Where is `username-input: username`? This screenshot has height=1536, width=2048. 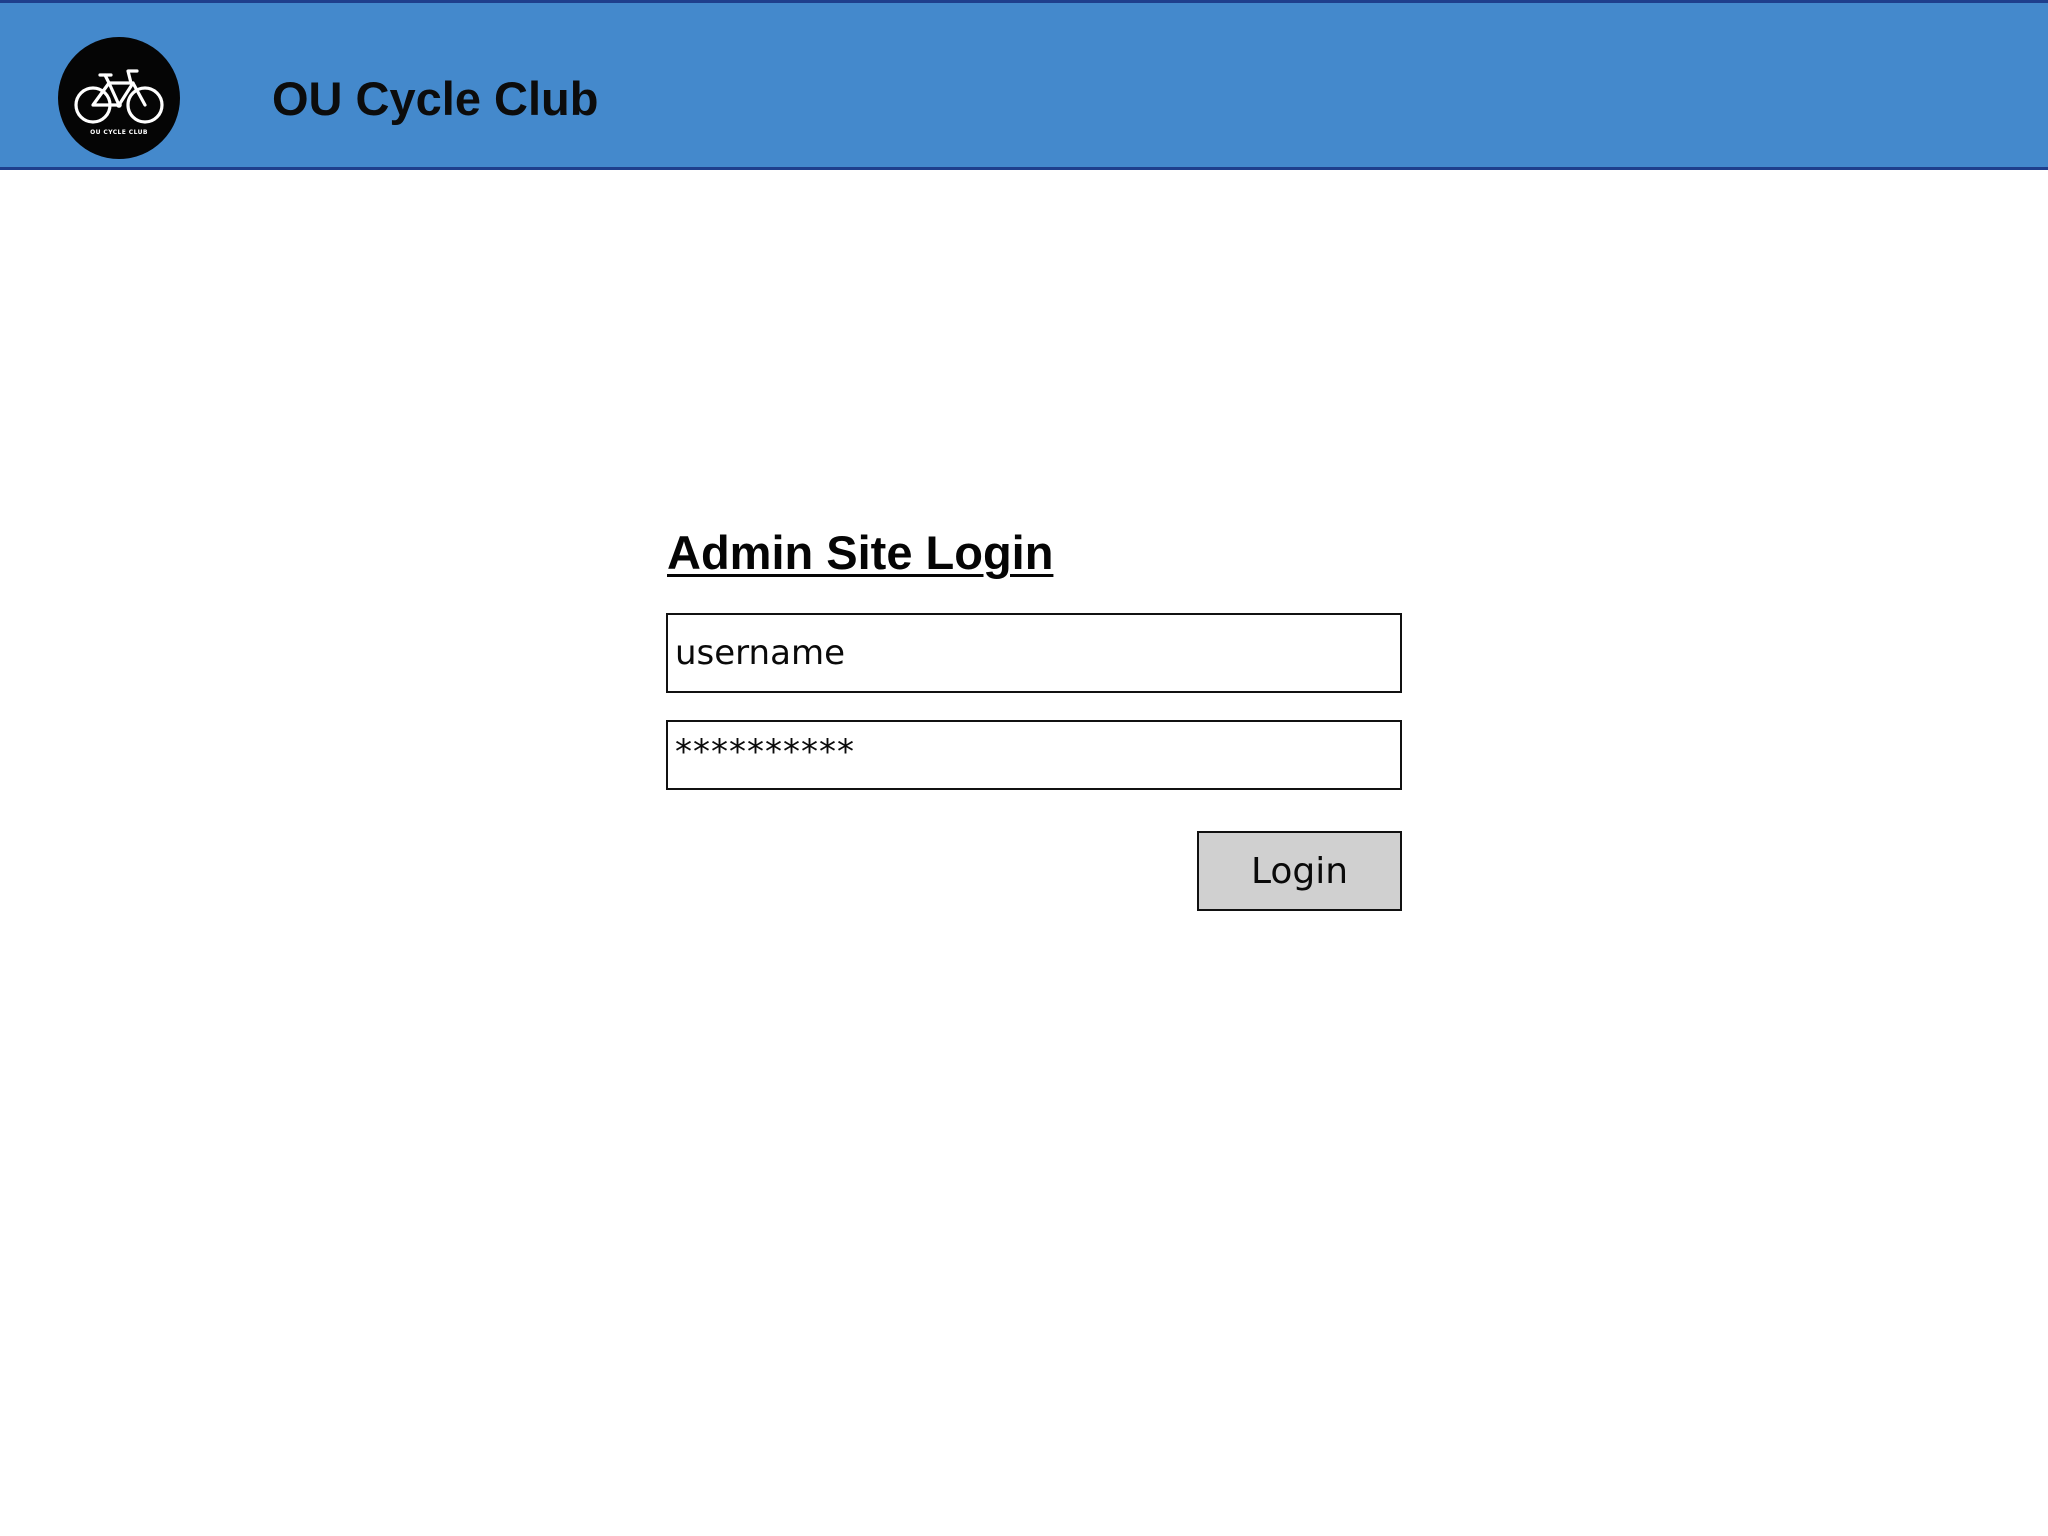
username-input: username is located at coordinates (1034, 653).